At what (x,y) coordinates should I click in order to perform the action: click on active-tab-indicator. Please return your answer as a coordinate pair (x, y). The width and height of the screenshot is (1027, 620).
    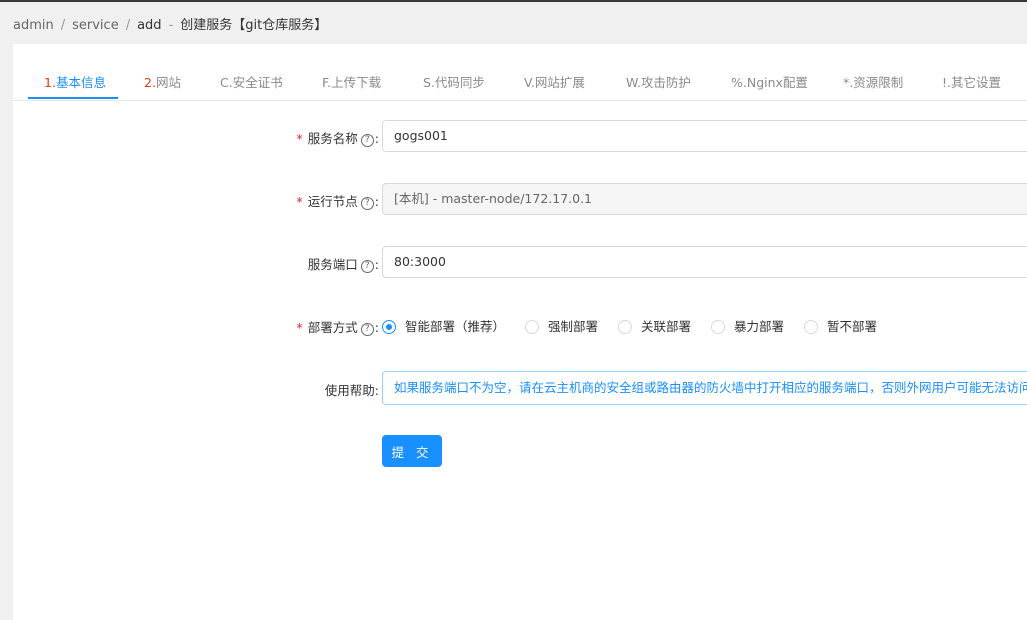
    Looking at the image, I should click on (73, 98).